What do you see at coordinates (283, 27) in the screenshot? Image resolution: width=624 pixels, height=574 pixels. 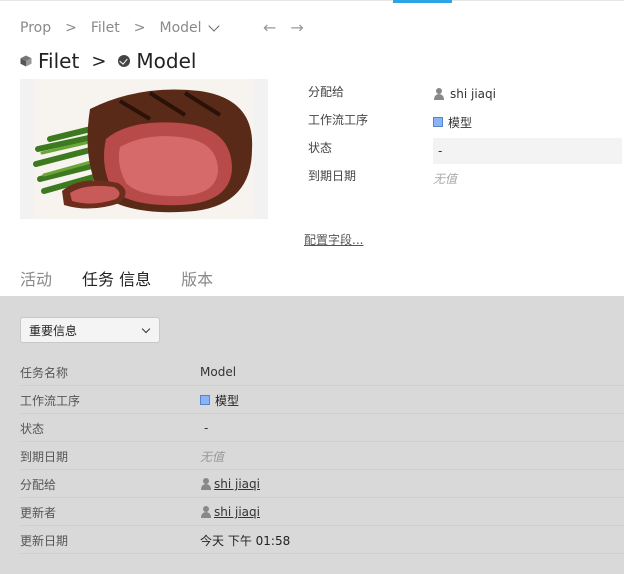 I see `history-nav: ← →` at bounding box center [283, 27].